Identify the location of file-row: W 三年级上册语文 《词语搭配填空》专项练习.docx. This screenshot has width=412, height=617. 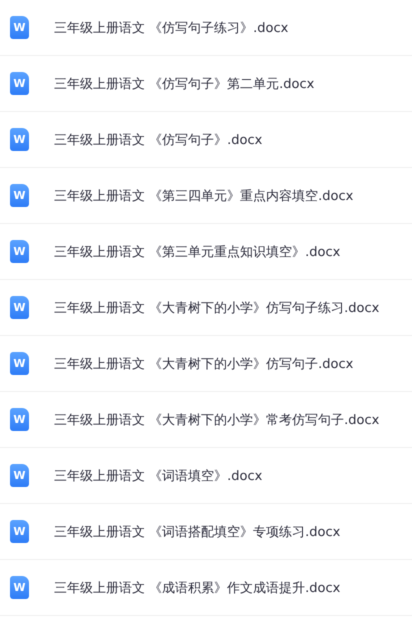
(206, 532).